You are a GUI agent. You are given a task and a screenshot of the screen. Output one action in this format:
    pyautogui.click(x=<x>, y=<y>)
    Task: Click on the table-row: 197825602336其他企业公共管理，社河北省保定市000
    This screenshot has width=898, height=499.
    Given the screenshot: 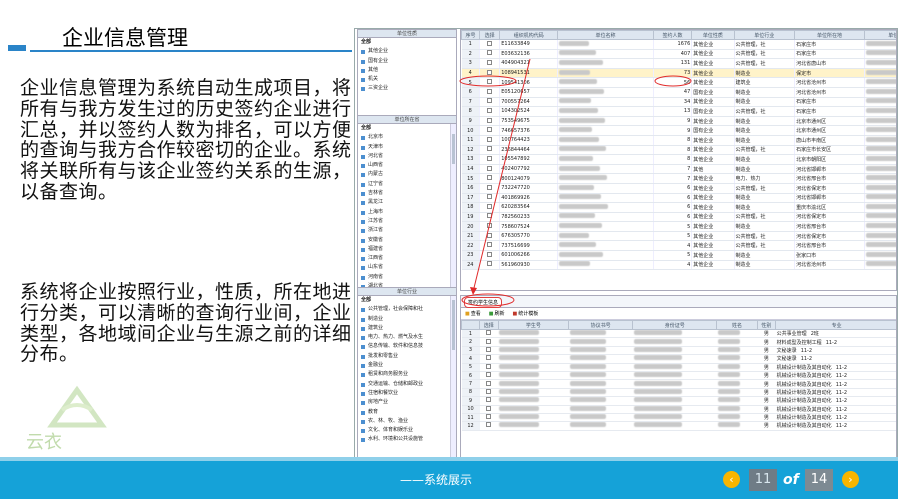 What is the action you would take?
    pyautogui.click(x=678, y=217)
    